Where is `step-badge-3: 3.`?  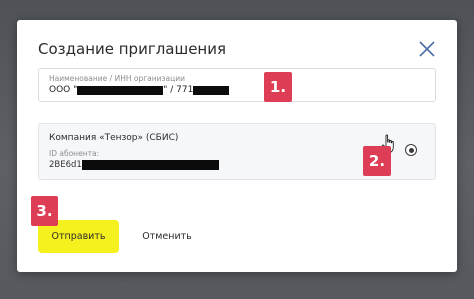 step-badge-3: 3. is located at coordinates (44, 211).